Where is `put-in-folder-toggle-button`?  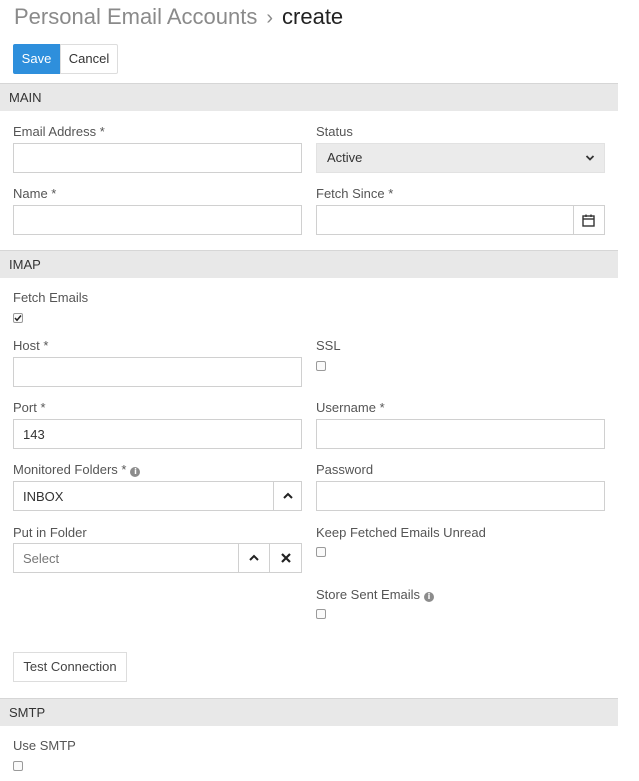
put-in-folder-toggle-button is located at coordinates (254, 558).